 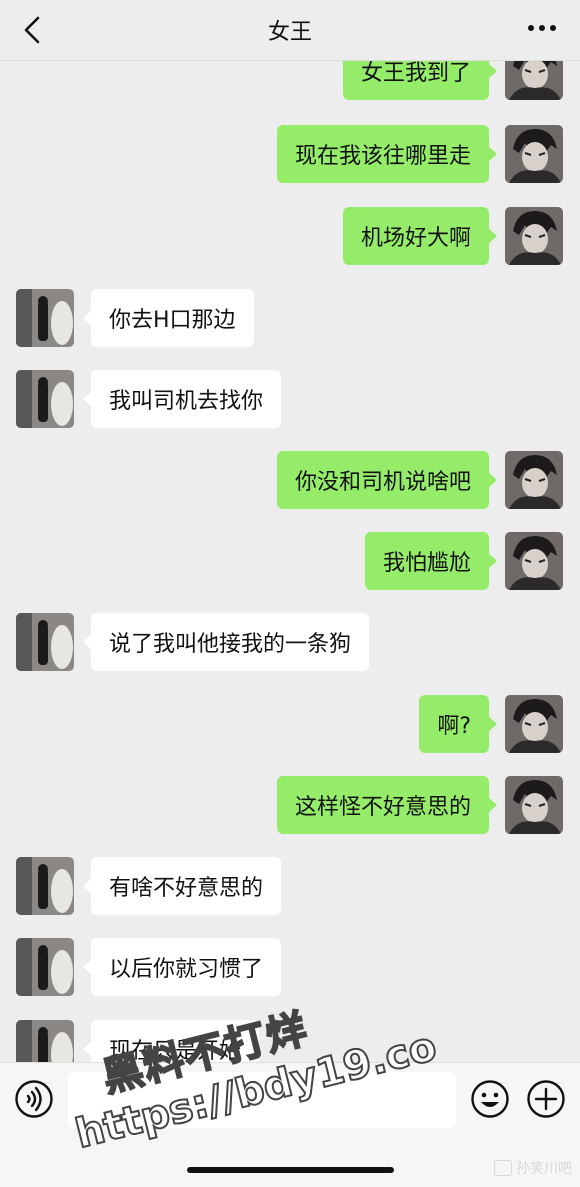 I want to click on message-bubble-self: 你没和司机说啥吧, so click(x=387, y=480).